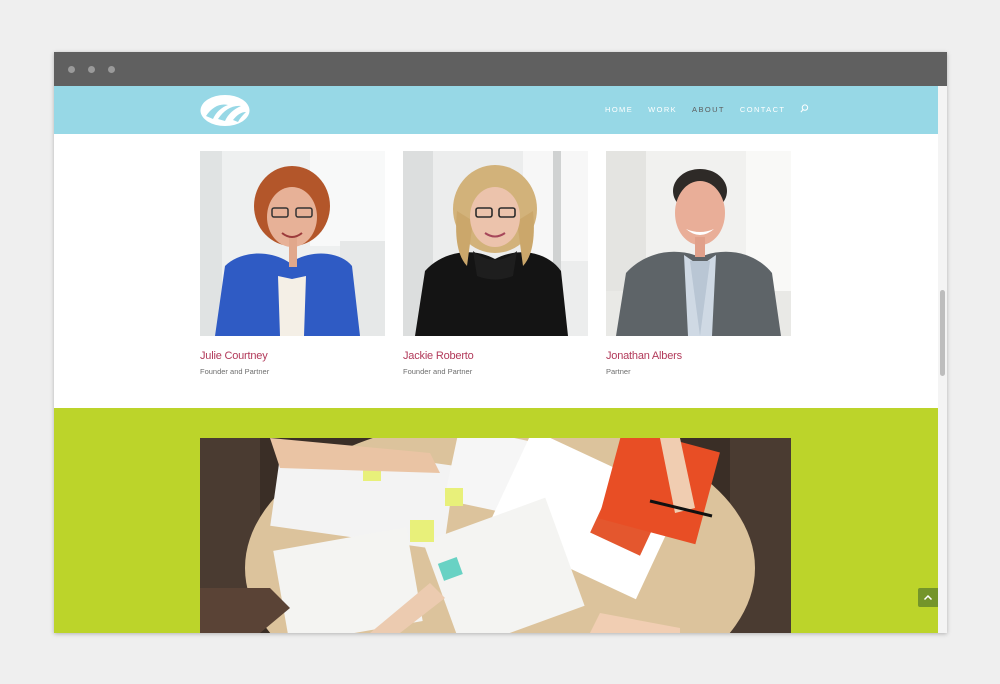 This screenshot has height=684, width=1000. Describe the element at coordinates (292, 356) in the screenshot. I see `member-name: Julie Courtney` at that location.